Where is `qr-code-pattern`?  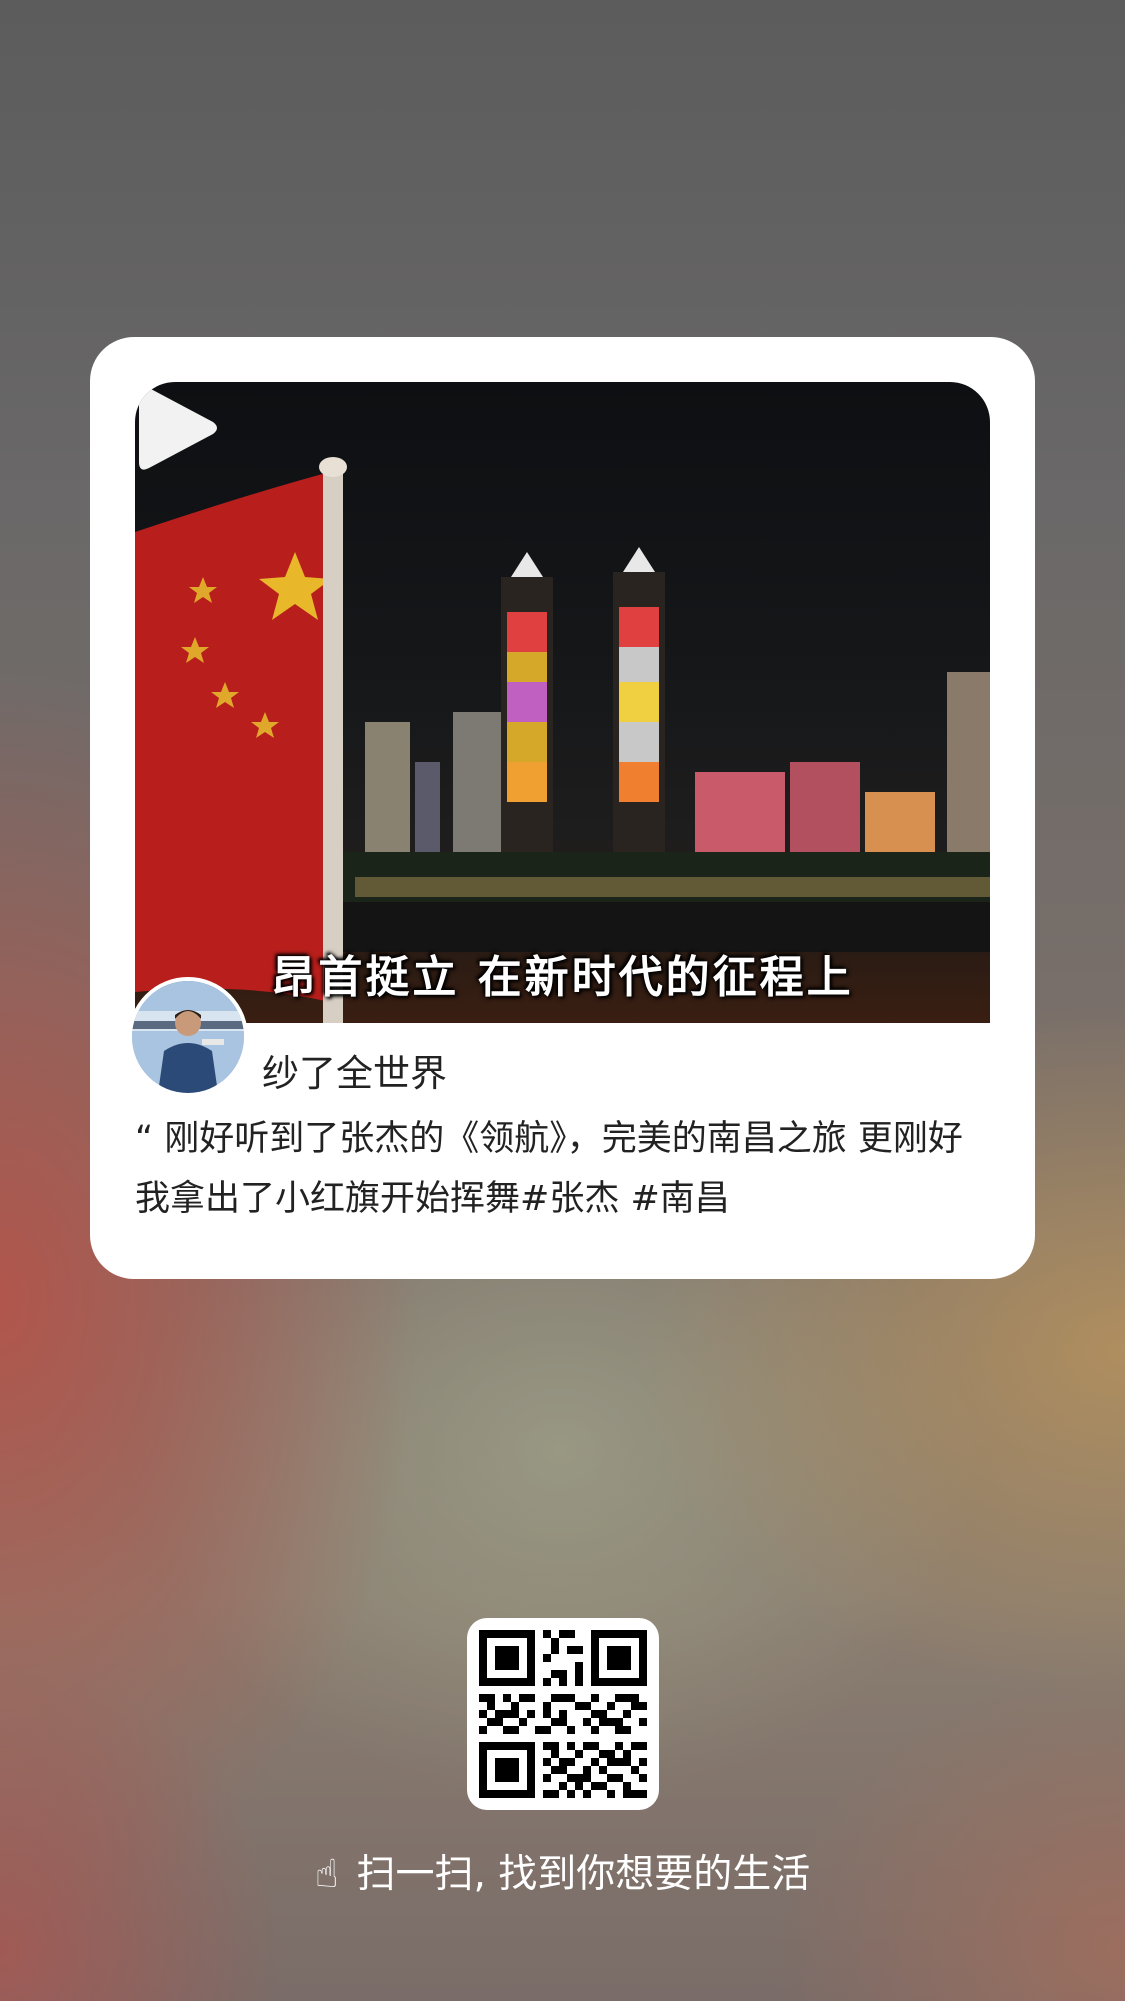 qr-code-pattern is located at coordinates (563, 1714).